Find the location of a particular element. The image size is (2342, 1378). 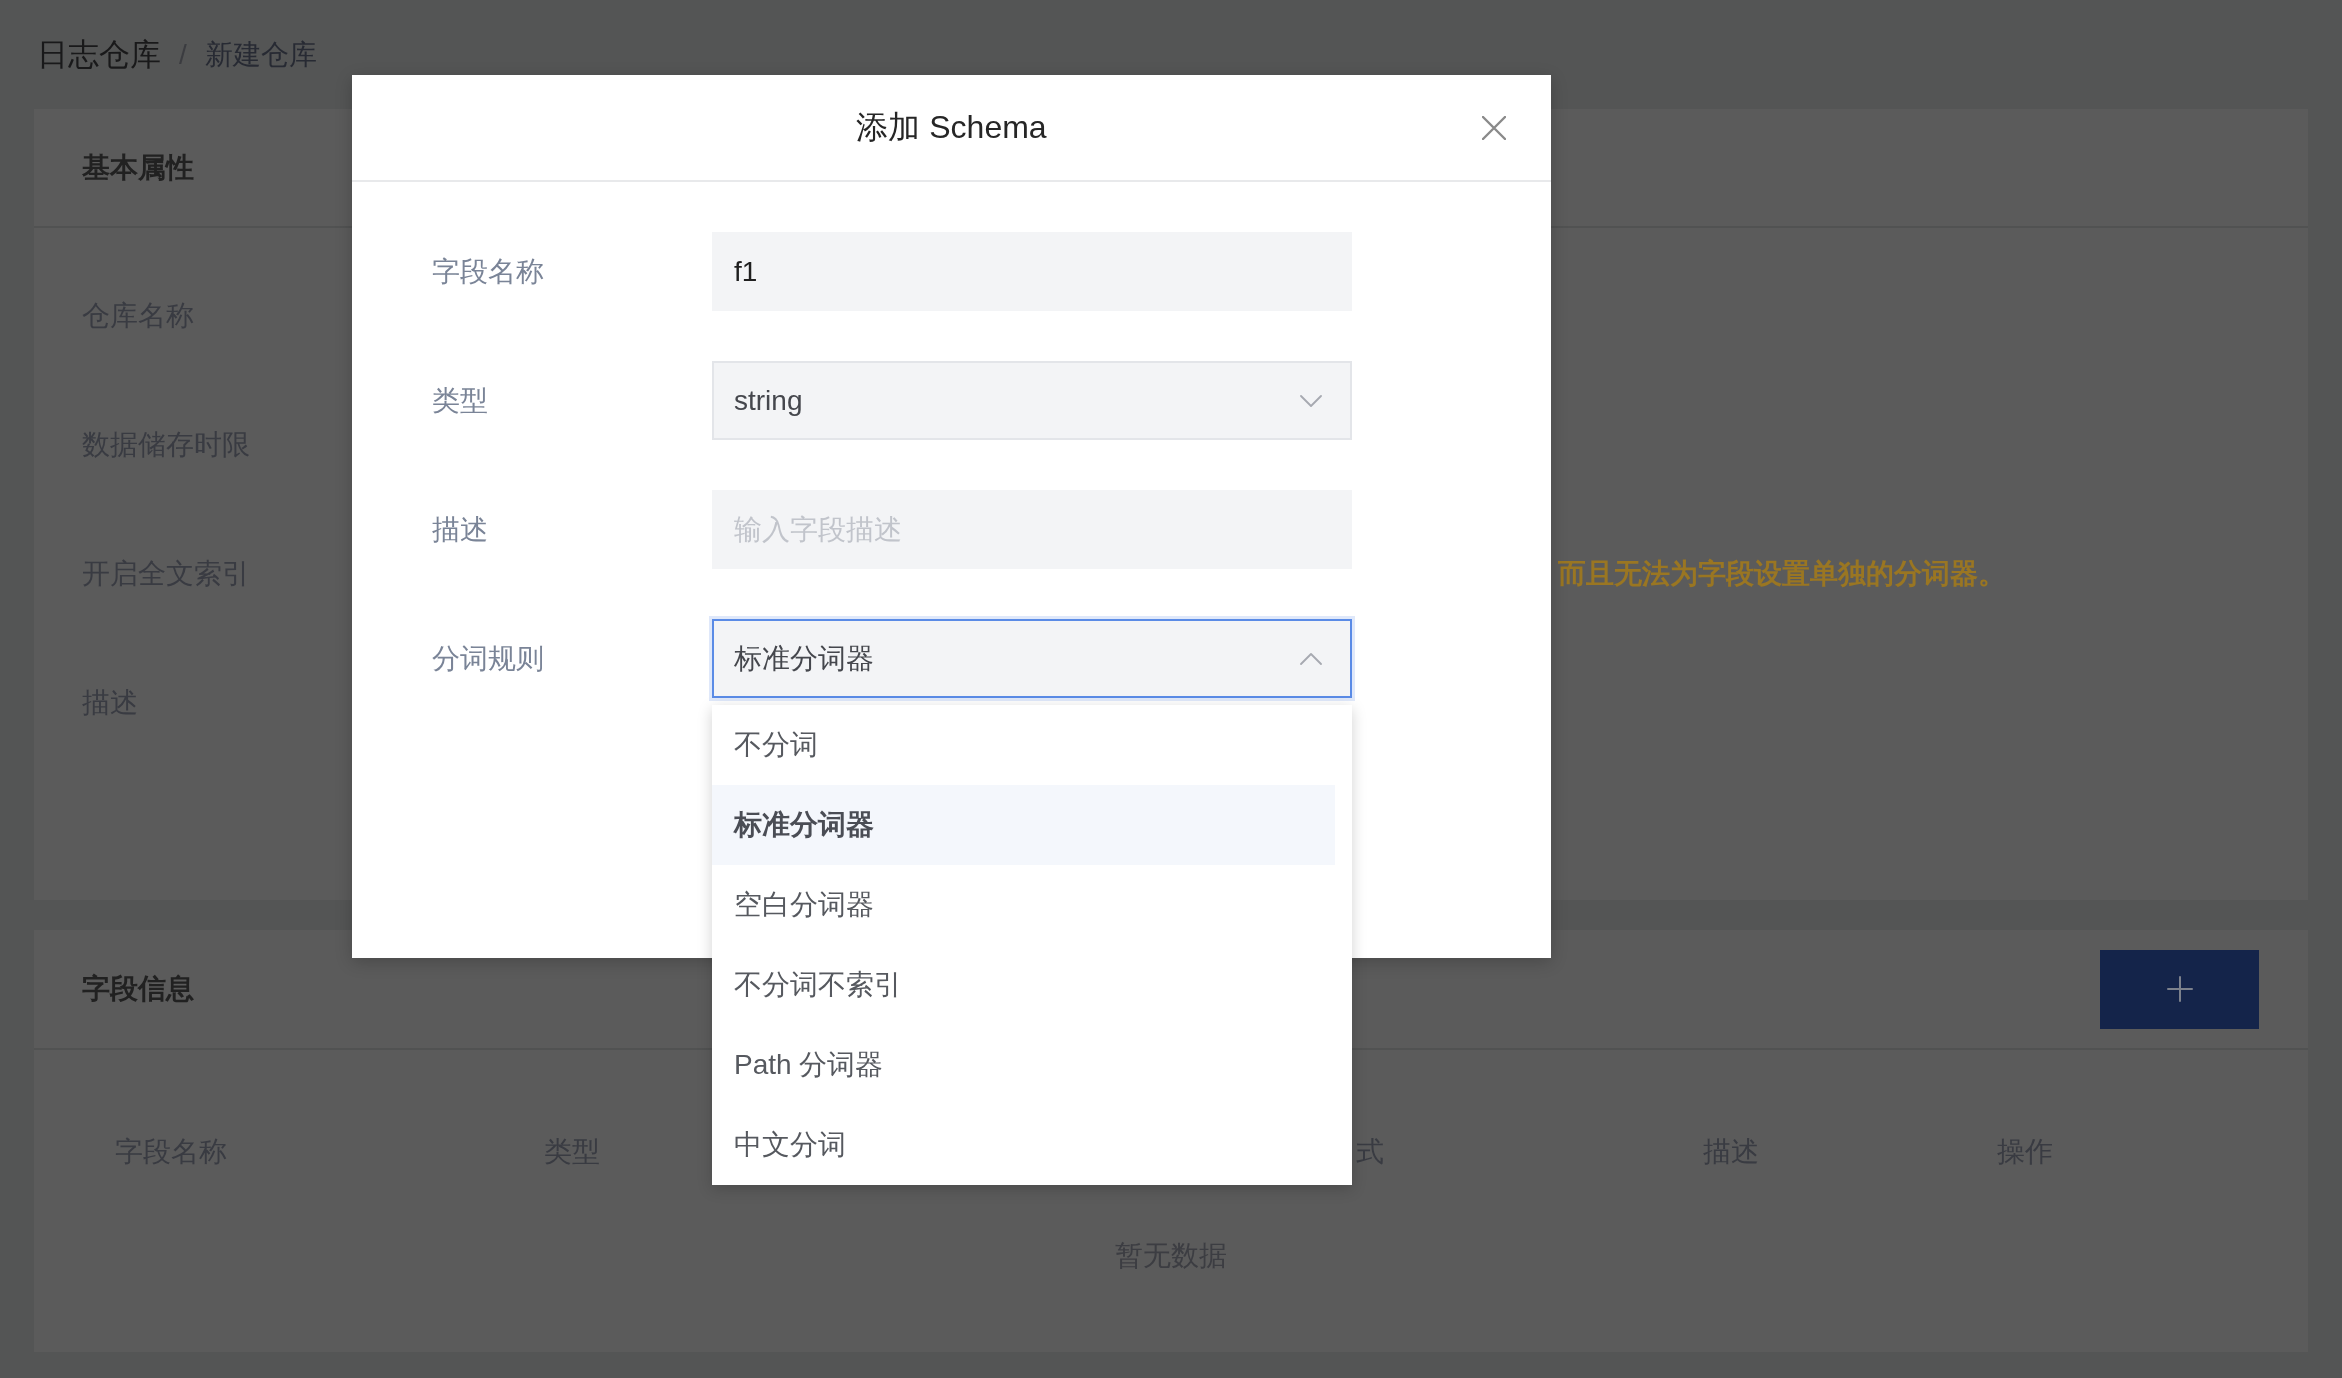

form-label: 分词规则 is located at coordinates (488, 658).